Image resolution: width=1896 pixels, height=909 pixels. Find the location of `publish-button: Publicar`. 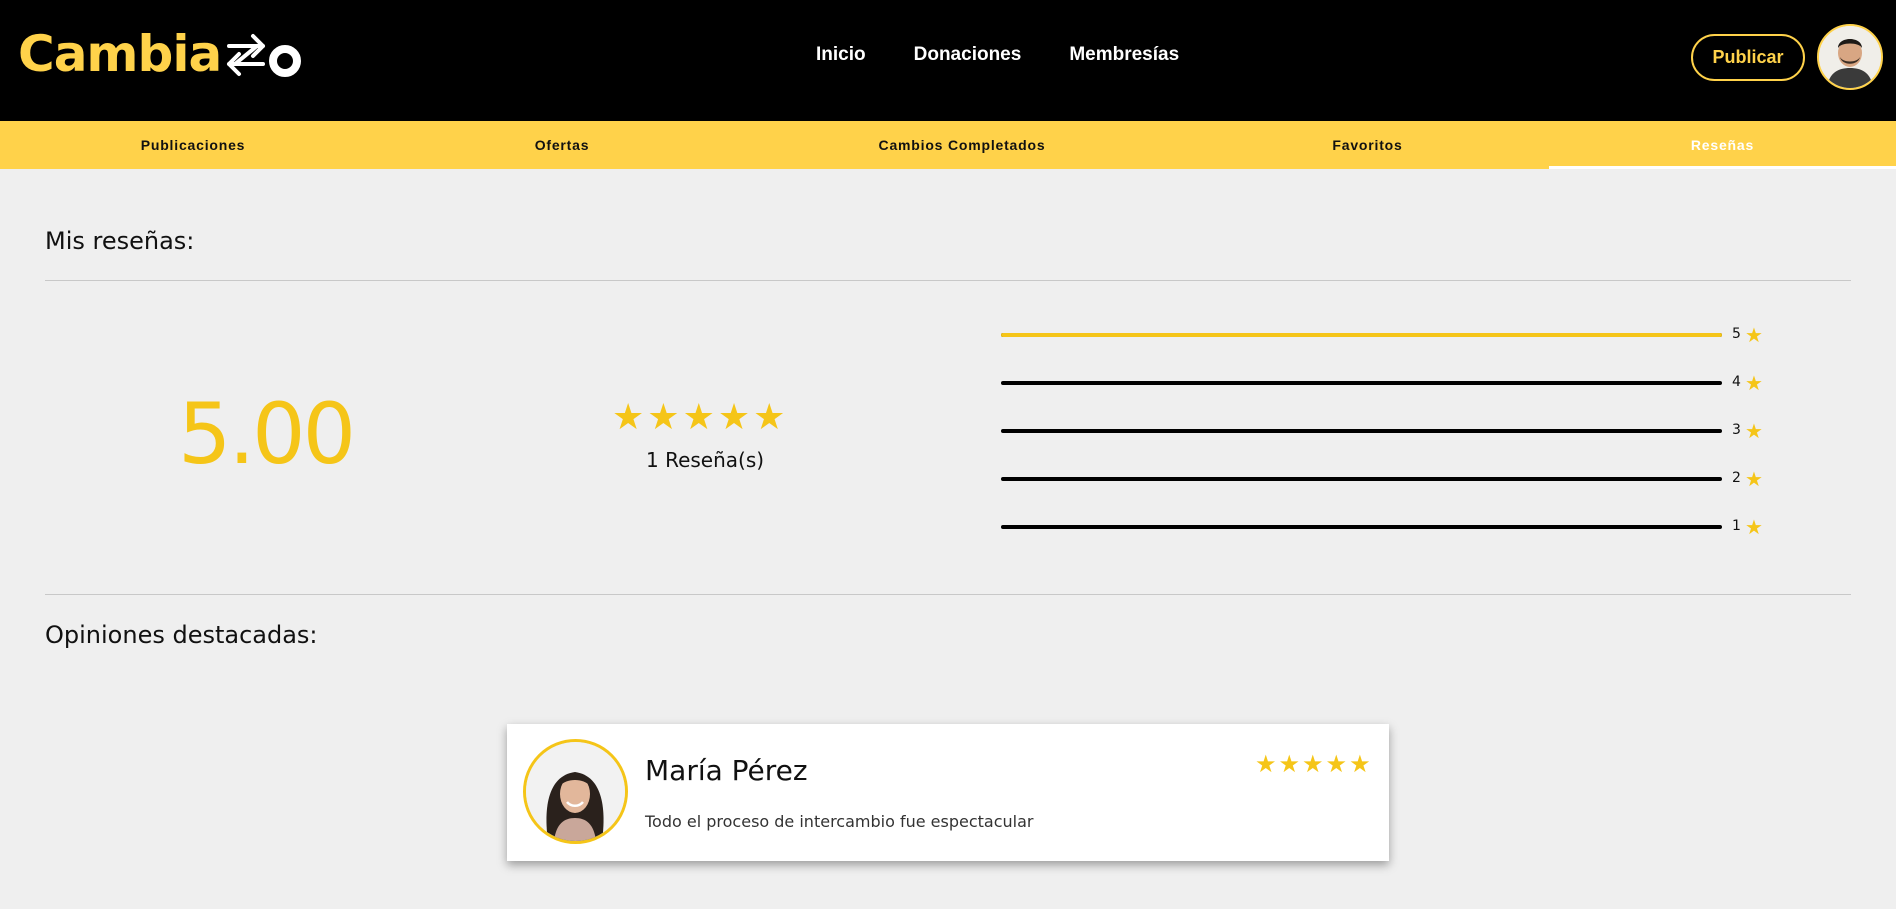

publish-button: Publicar is located at coordinates (1748, 57).